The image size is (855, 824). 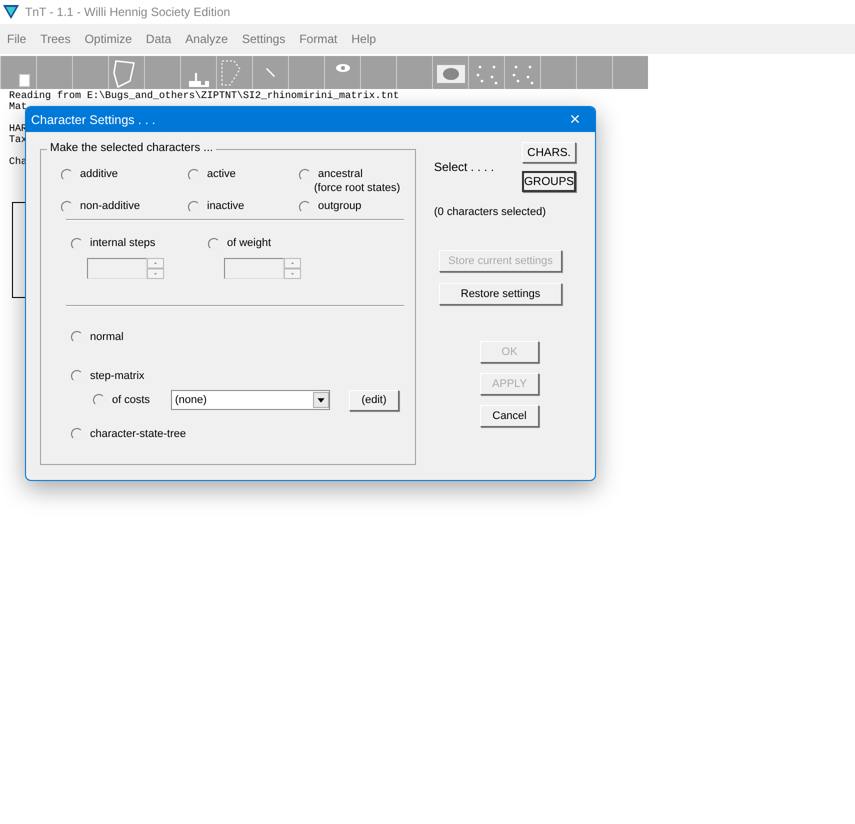 What do you see at coordinates (343, 68) in the screenshot?
I see `eye-icon` at bounding box center [343, 68].